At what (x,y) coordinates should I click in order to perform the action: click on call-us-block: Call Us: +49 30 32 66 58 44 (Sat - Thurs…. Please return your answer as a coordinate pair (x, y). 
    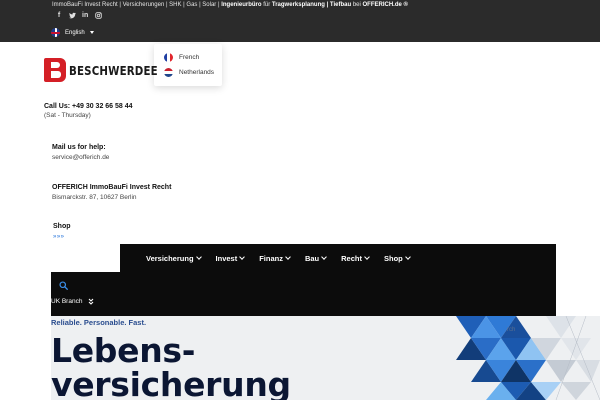
    Looking at the image, I should click on (88, 111).